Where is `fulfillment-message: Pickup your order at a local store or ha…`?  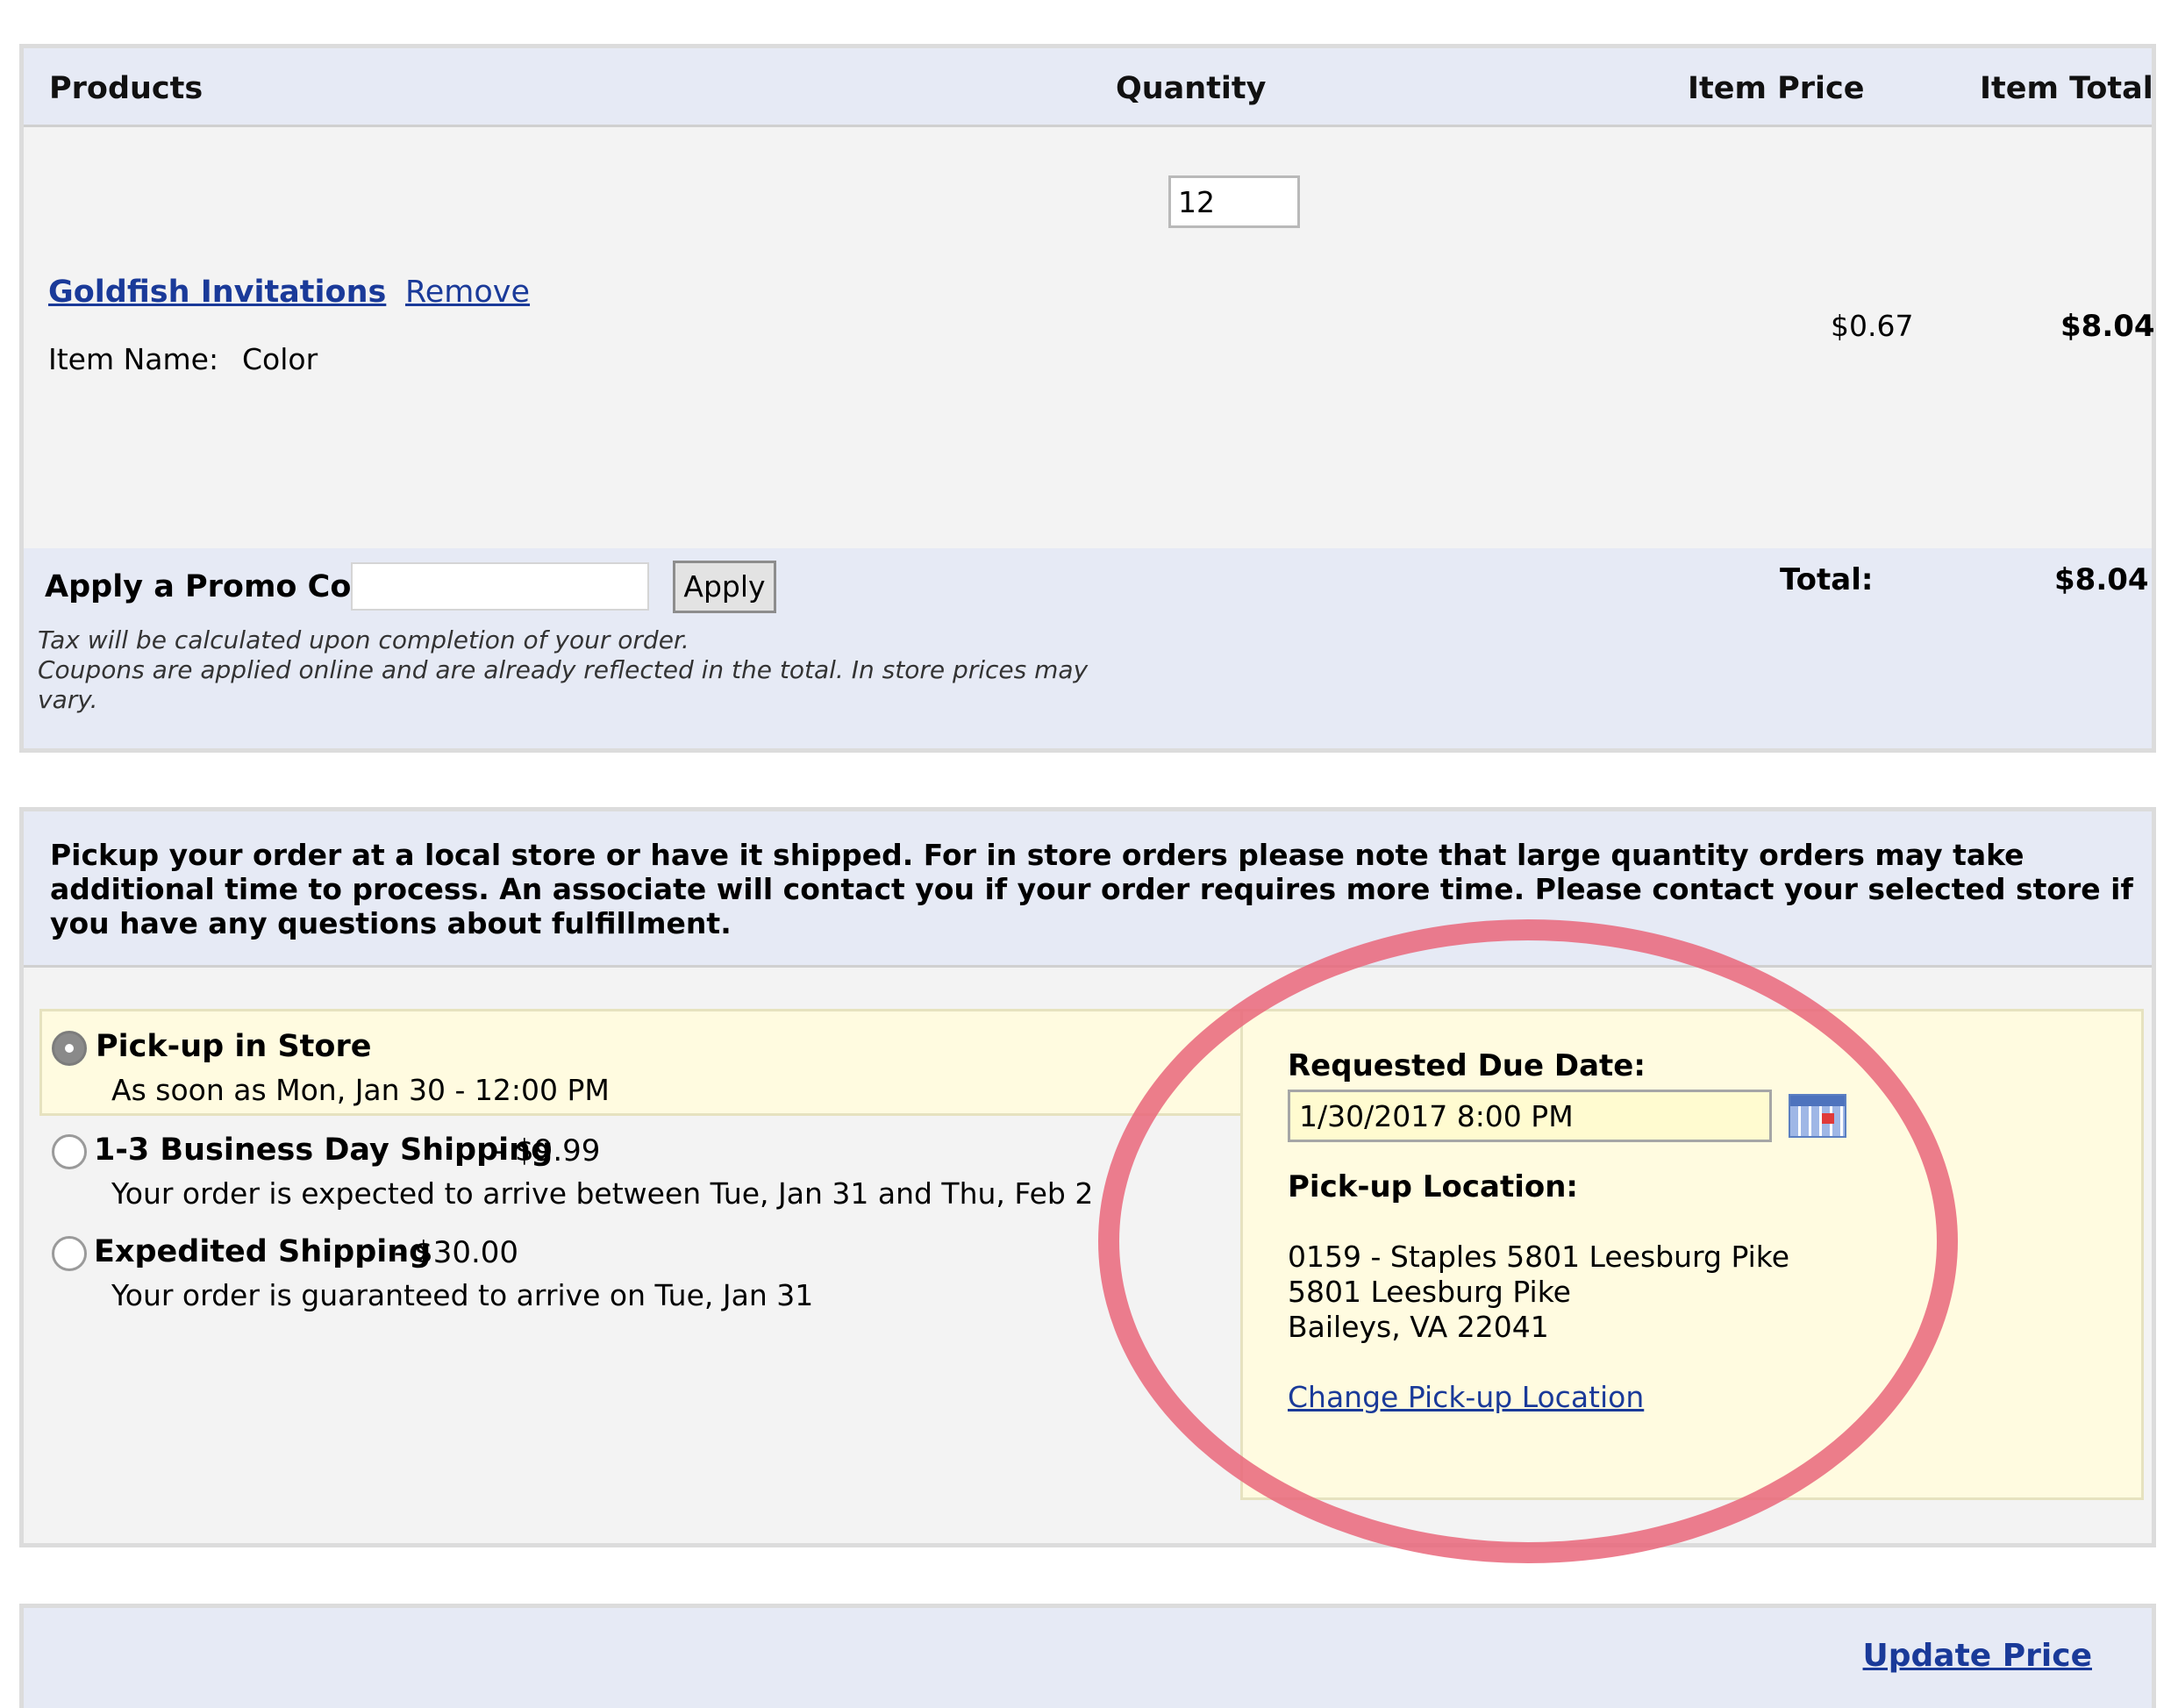 fulfillment-message: Pickup your order at a local store or ha… is located at coordinates (1091, 889).